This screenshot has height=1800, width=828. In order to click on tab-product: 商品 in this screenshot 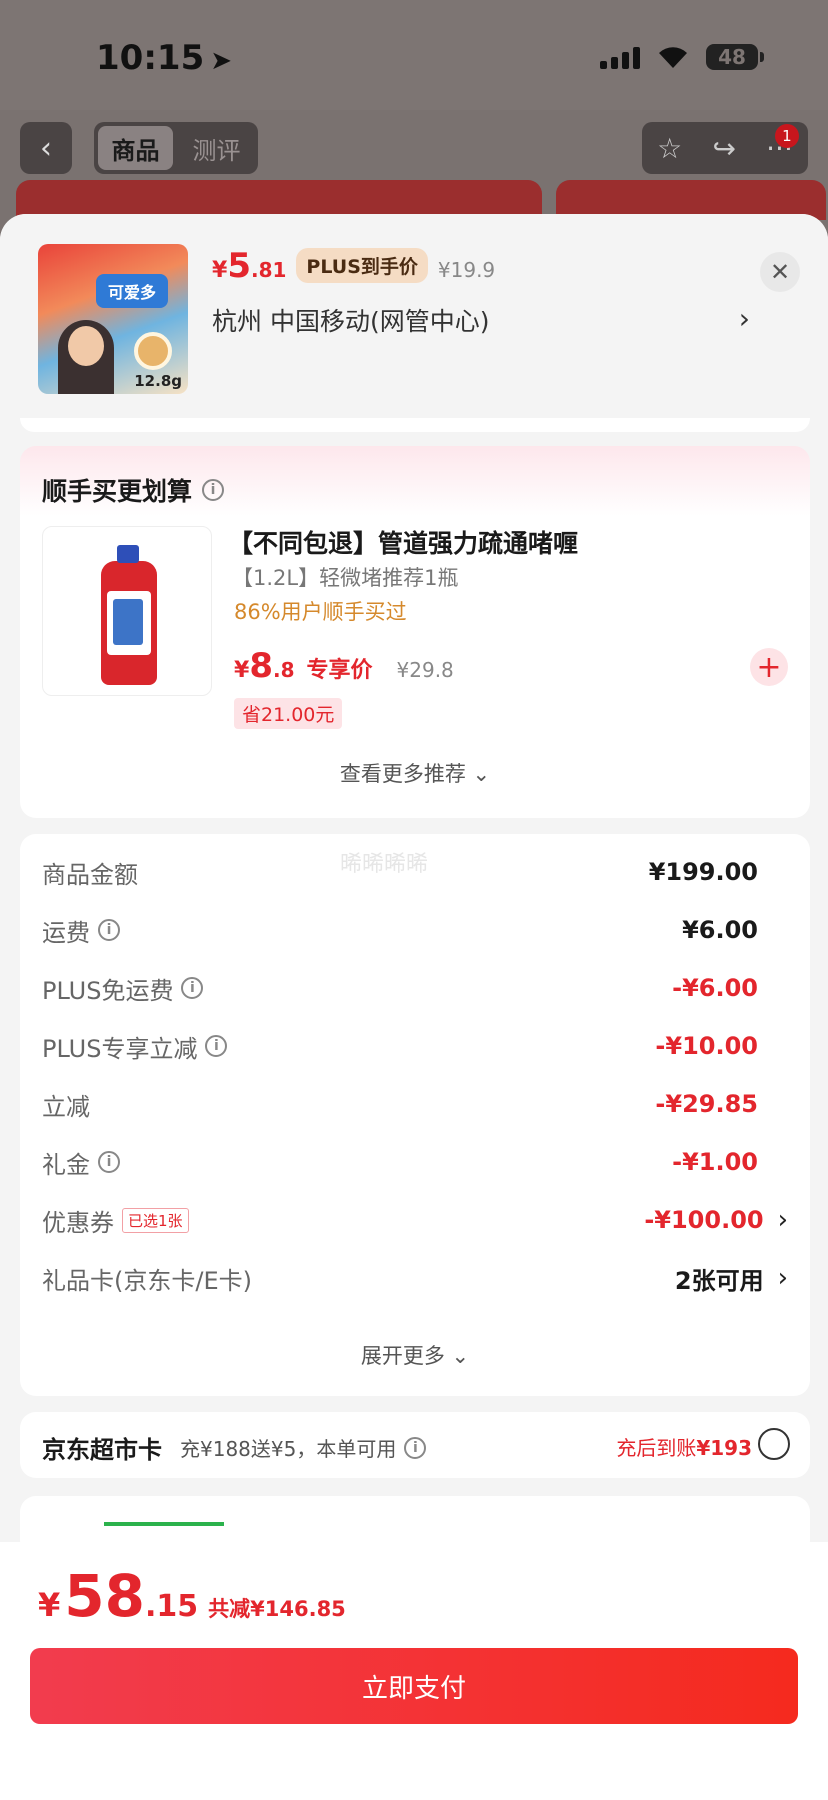, I will do `click(135, 148)`.